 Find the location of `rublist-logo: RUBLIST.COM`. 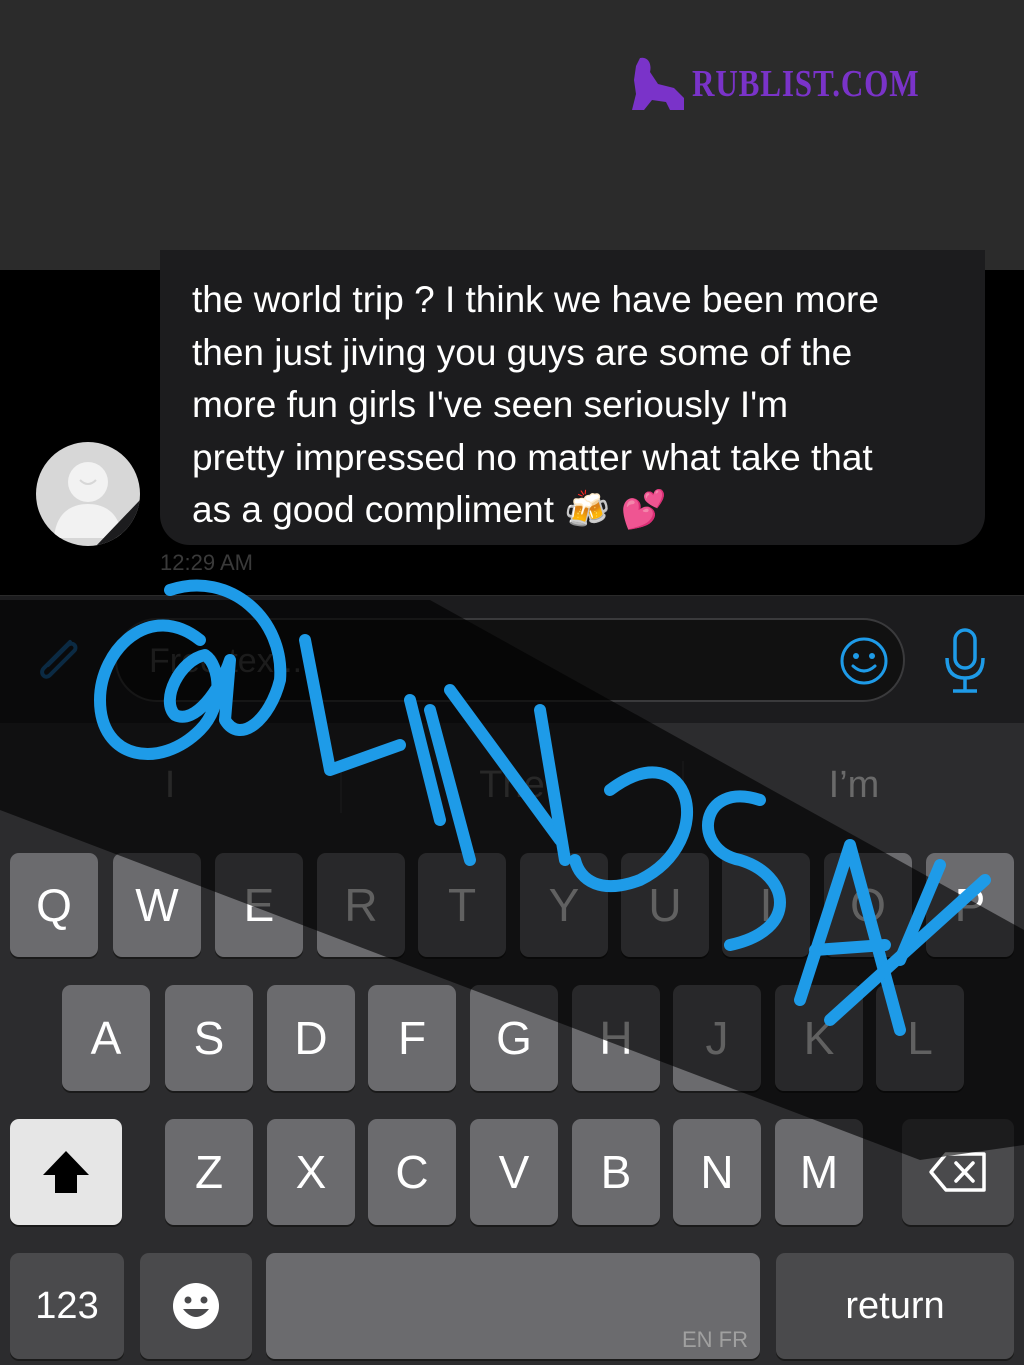

rublist-logo: RUBLIST.COM is located at coordinates (799, 84).